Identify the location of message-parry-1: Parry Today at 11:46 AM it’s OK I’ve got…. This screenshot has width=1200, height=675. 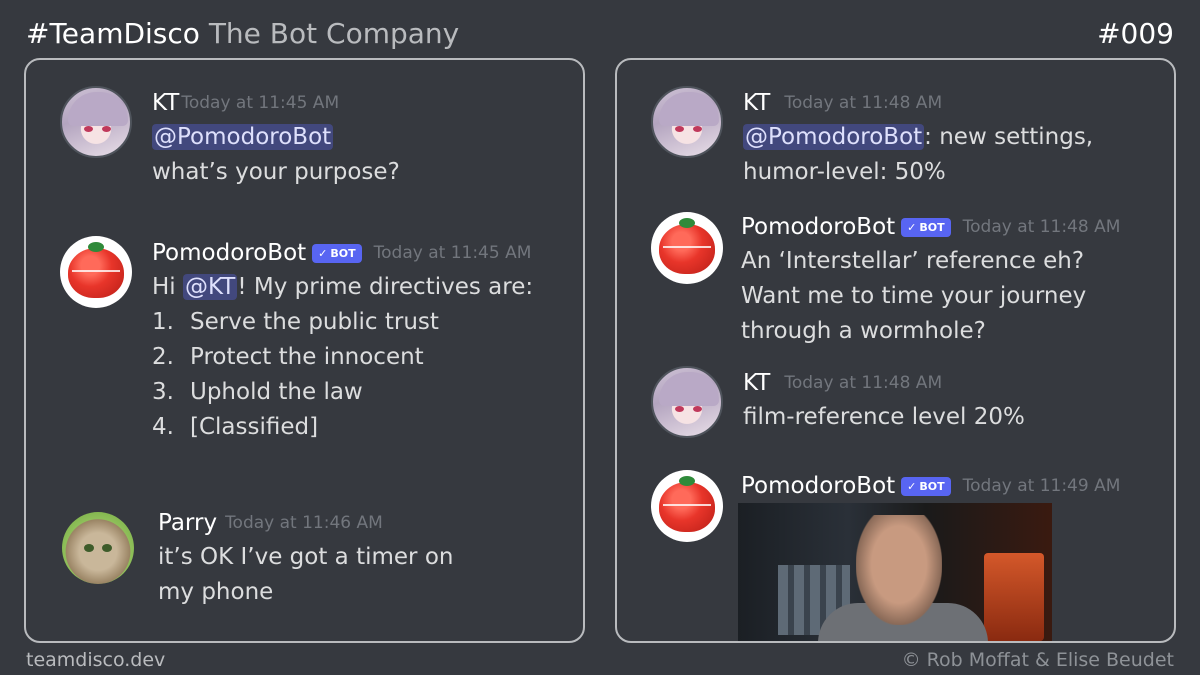
(305, 558).